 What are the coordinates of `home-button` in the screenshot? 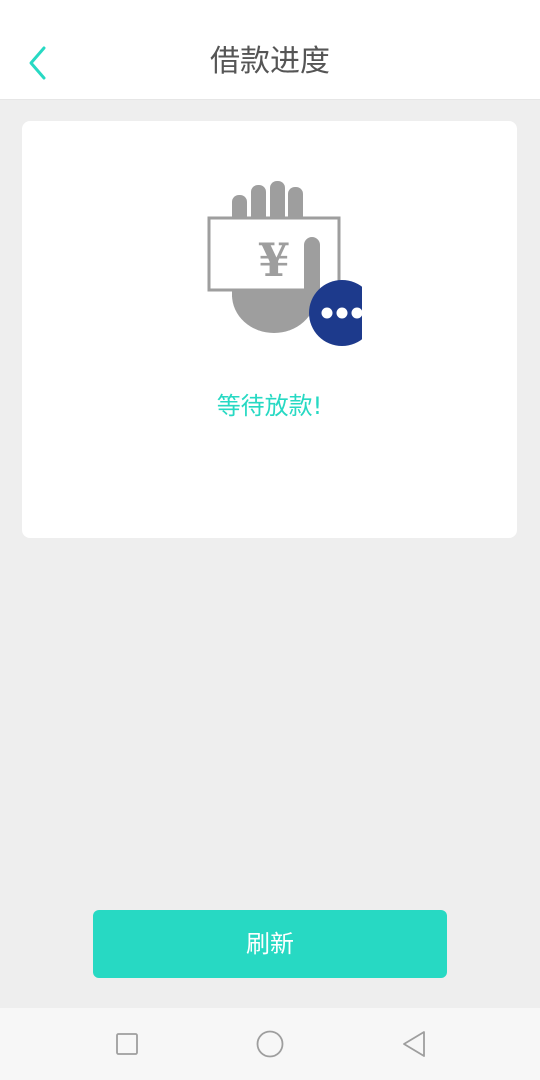 It's located at (270, 1044).